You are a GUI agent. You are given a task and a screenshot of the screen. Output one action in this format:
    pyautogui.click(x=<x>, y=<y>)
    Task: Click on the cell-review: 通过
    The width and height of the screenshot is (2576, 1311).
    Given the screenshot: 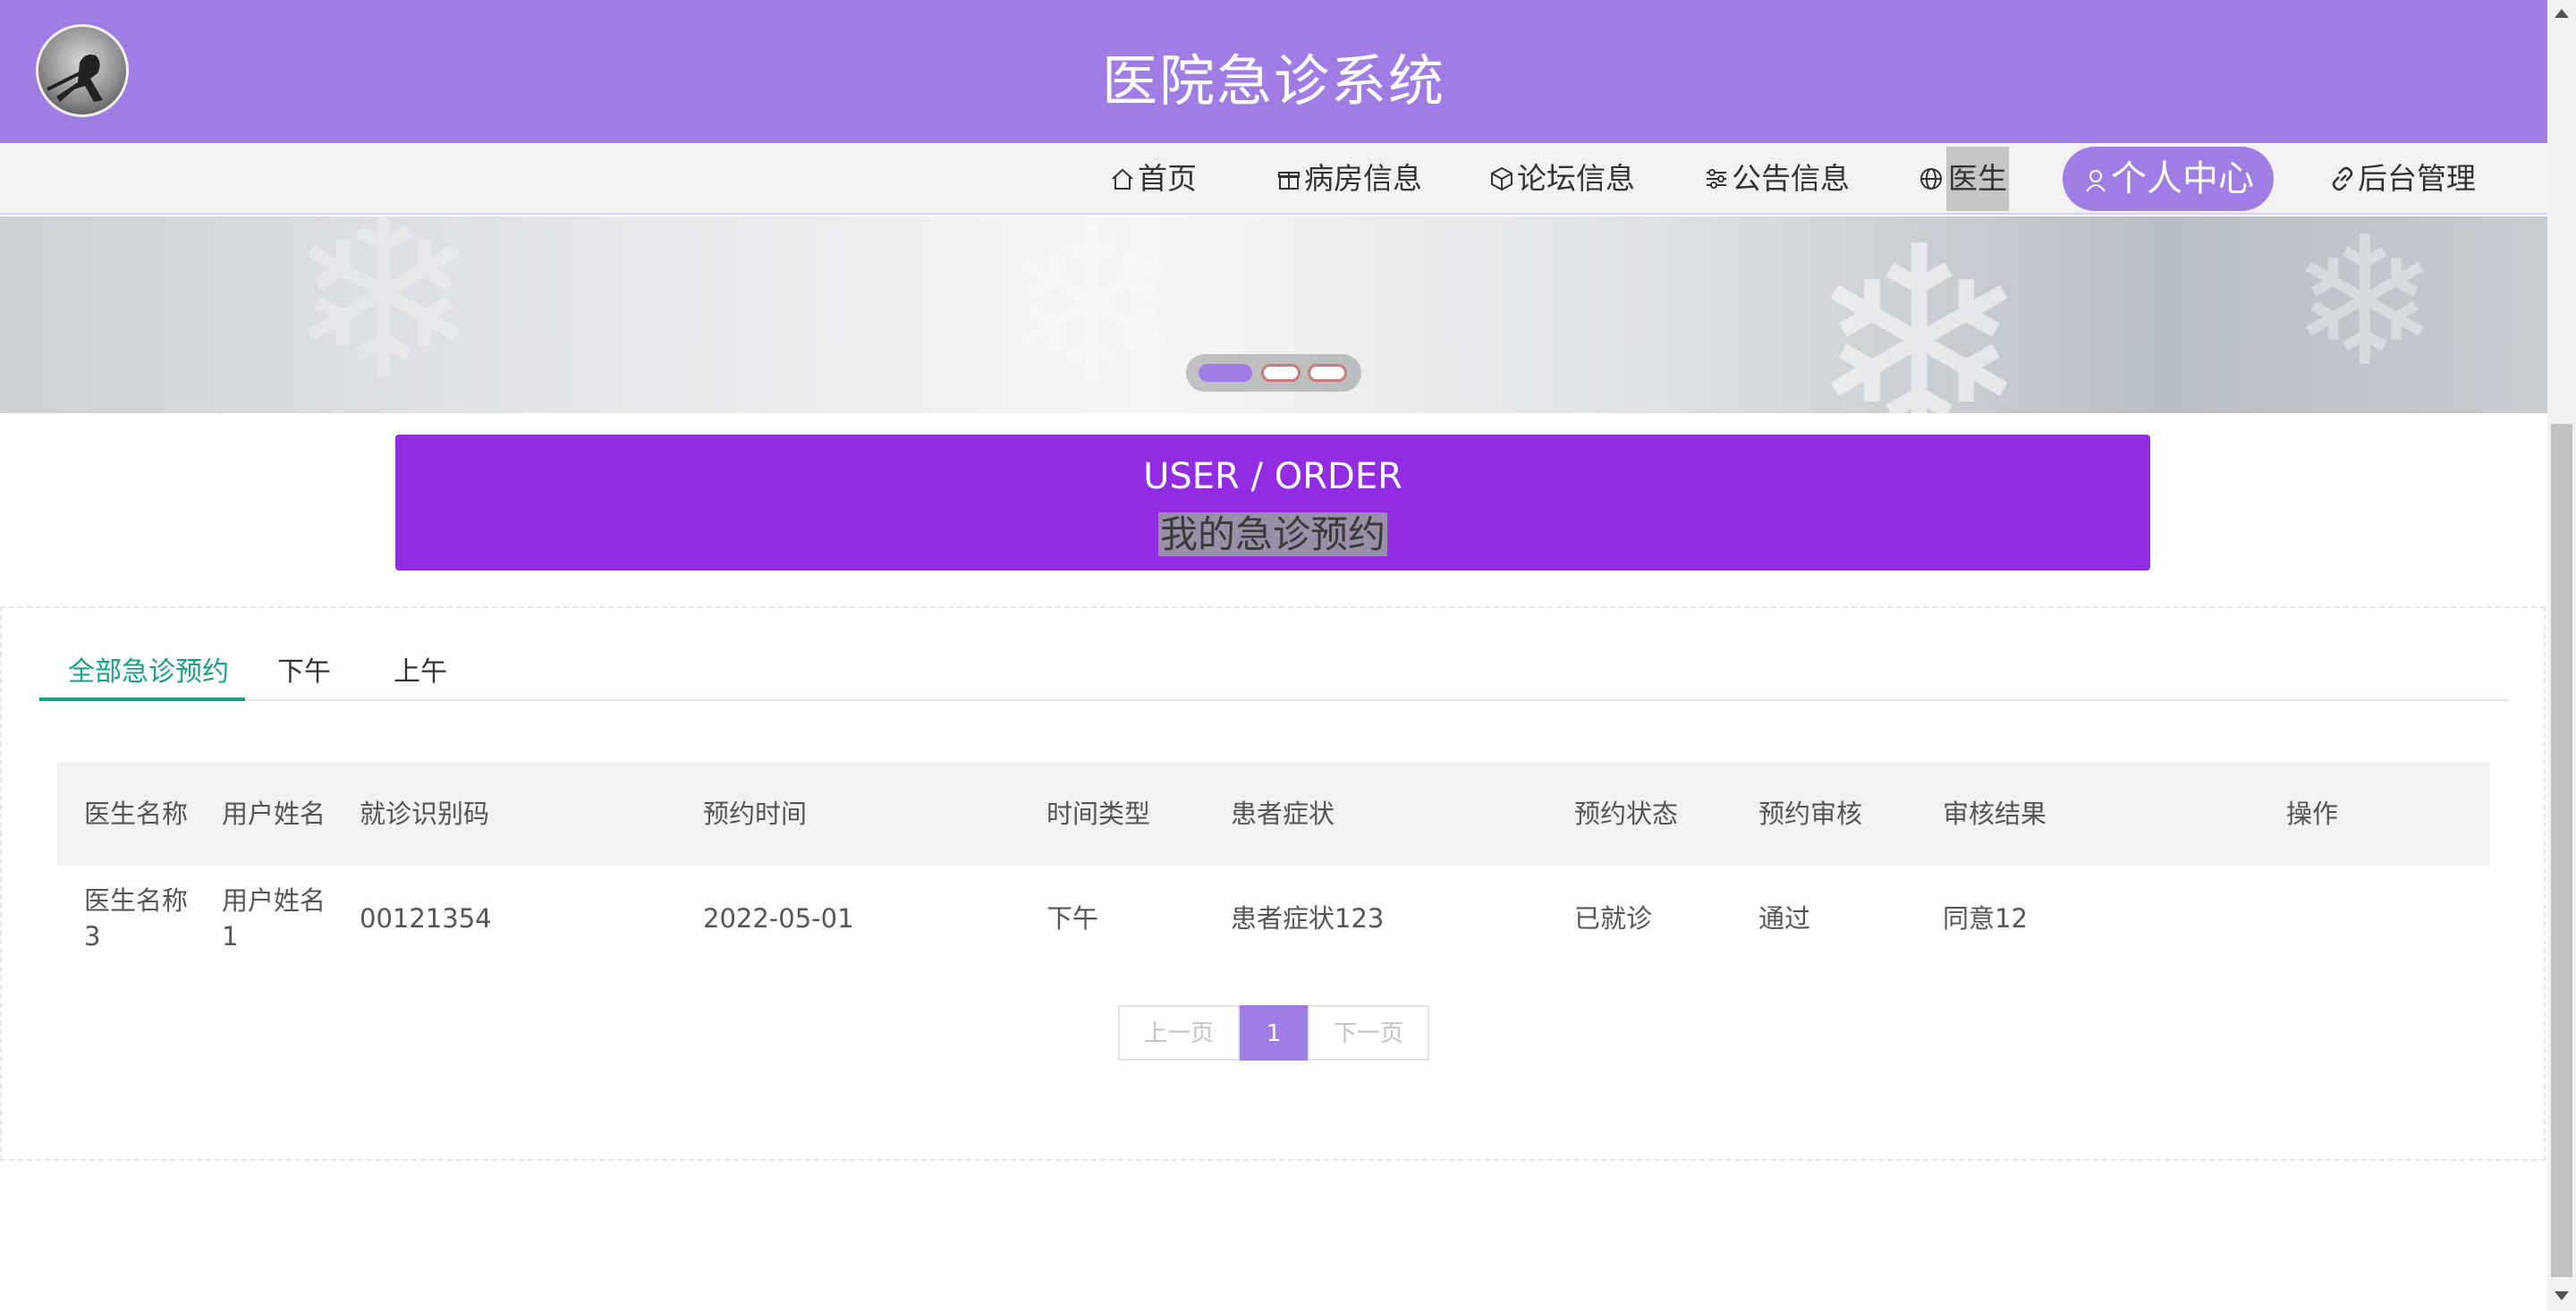 What is the action you would take?
    pyautogui.click(x=1784, y=918)
    